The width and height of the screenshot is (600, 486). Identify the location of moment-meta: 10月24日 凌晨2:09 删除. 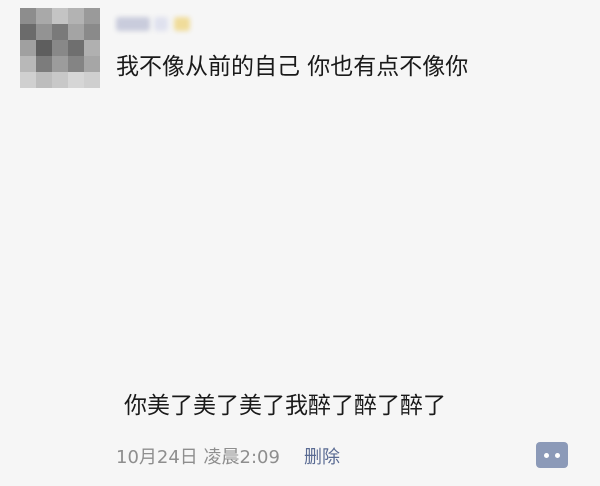
(228, 456).